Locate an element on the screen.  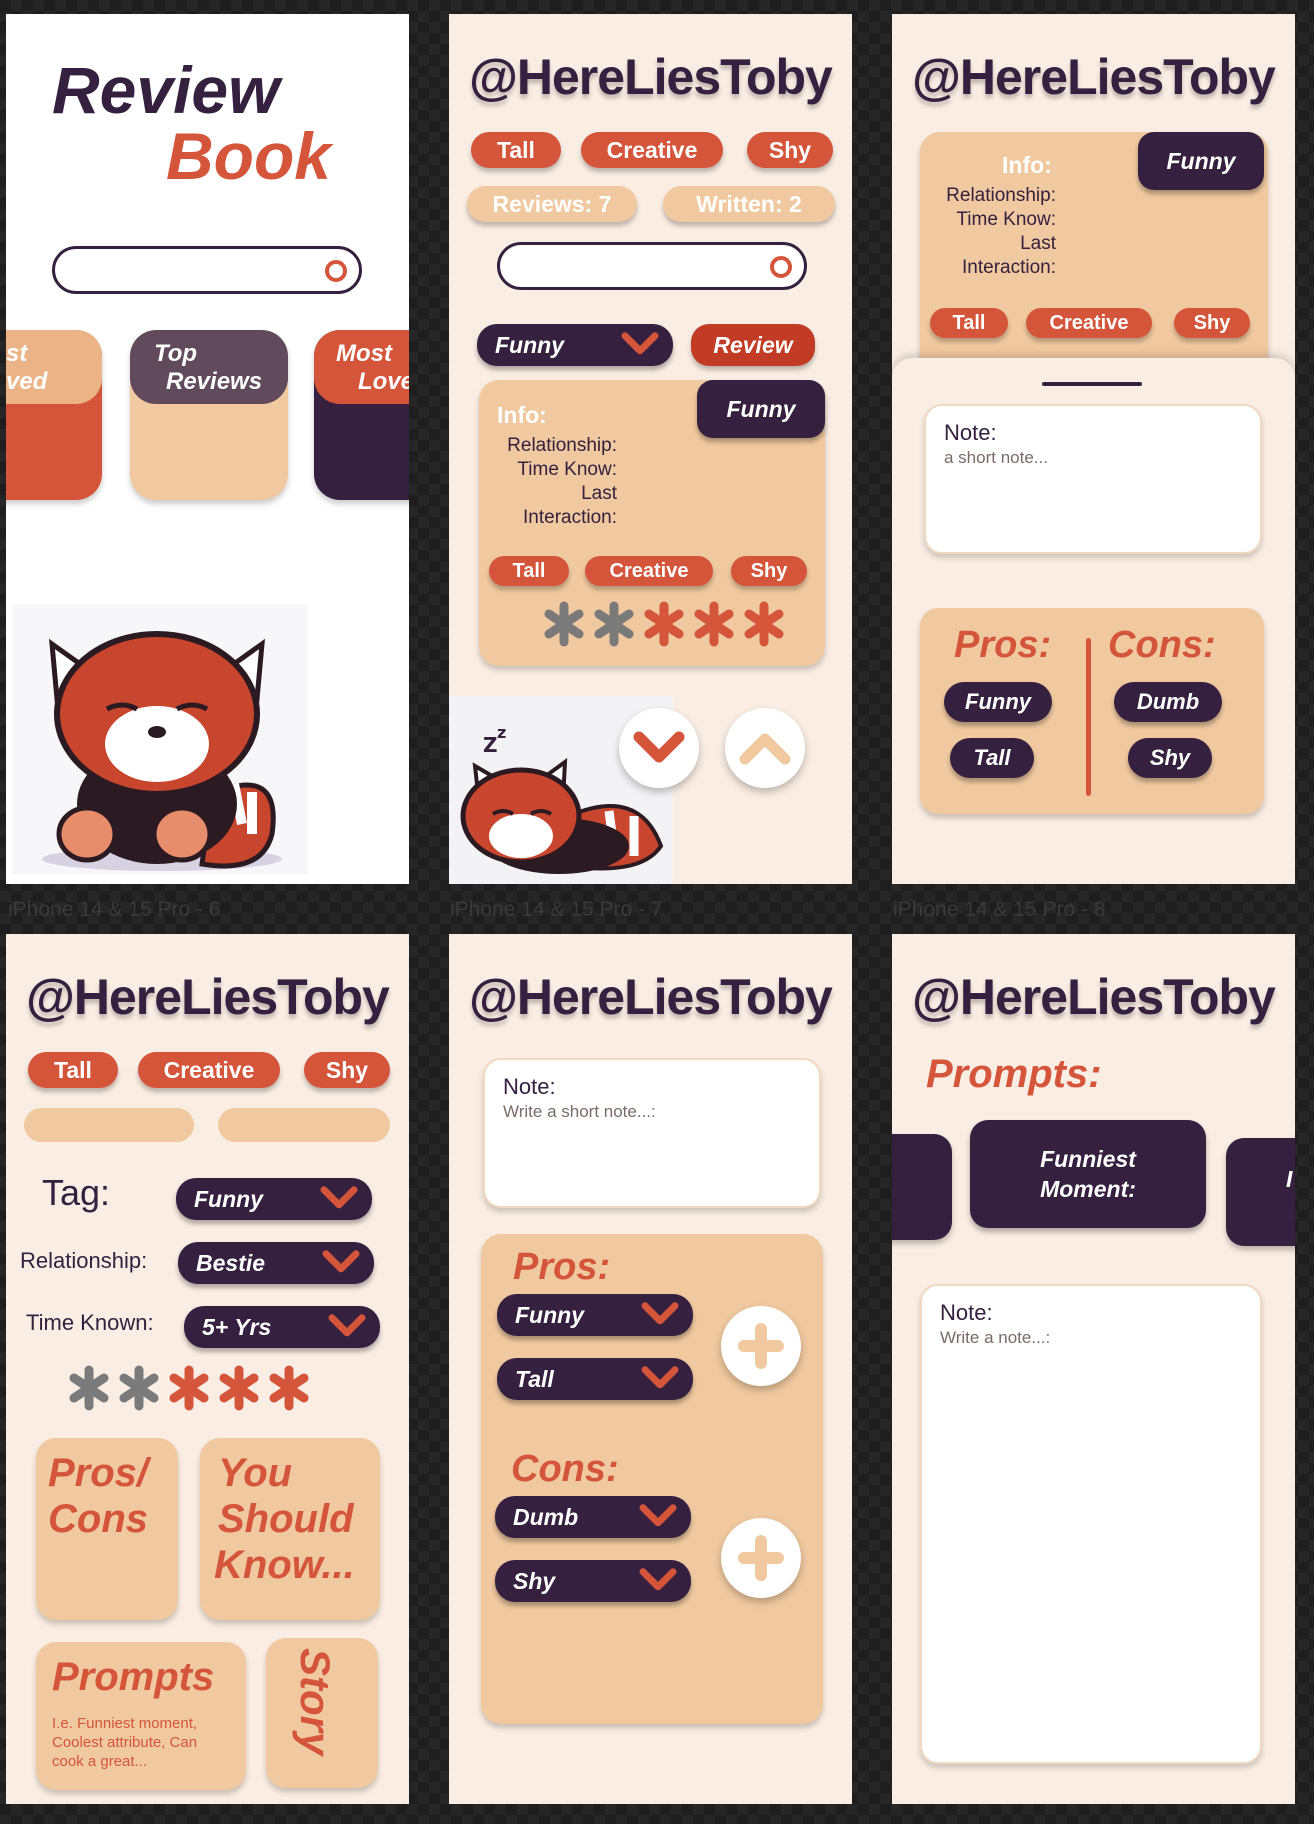
story-tile: Story is located at coordinates (322, 1713).